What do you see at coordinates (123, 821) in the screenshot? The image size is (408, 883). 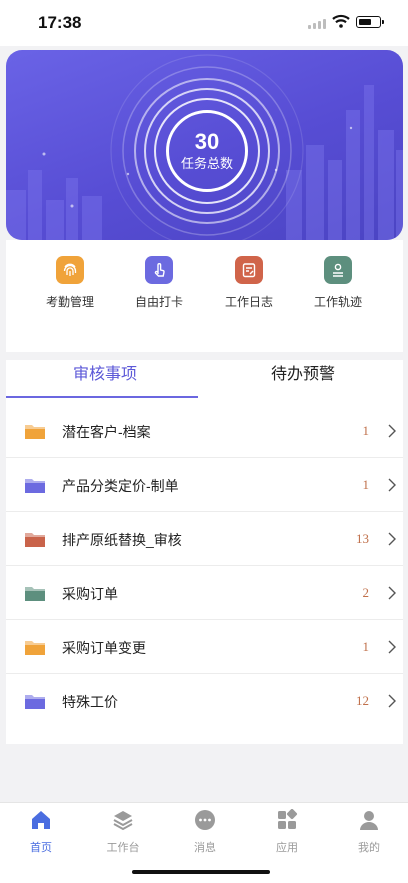 I see `layers-icon` at bounding box center [123, 821].